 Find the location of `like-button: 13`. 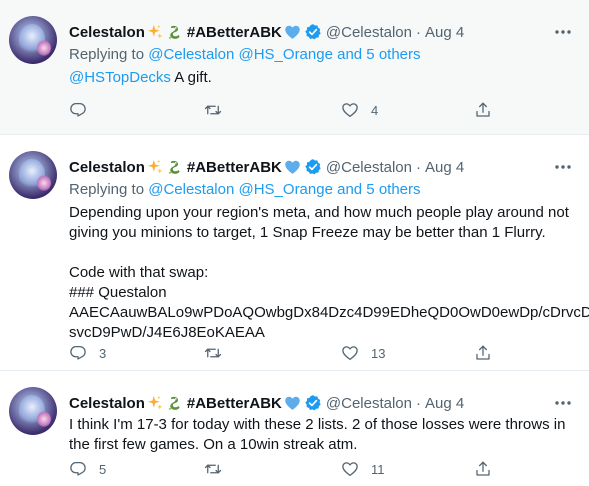

like-button: 13 is located at coordinates (363, 353).